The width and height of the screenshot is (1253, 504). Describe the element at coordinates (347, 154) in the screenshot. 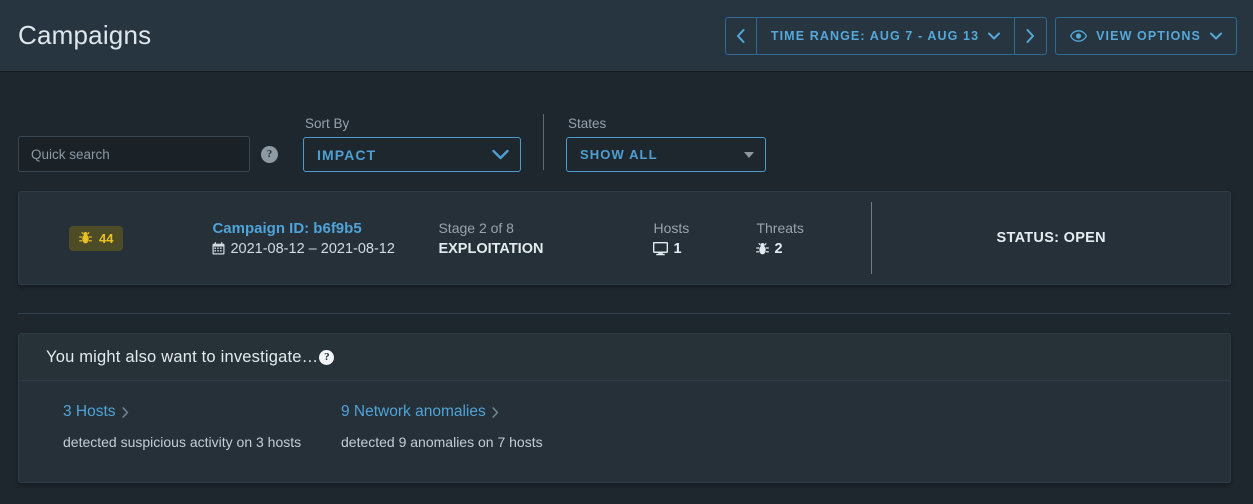

I see `sort-by-value: IMPACT` at that location.